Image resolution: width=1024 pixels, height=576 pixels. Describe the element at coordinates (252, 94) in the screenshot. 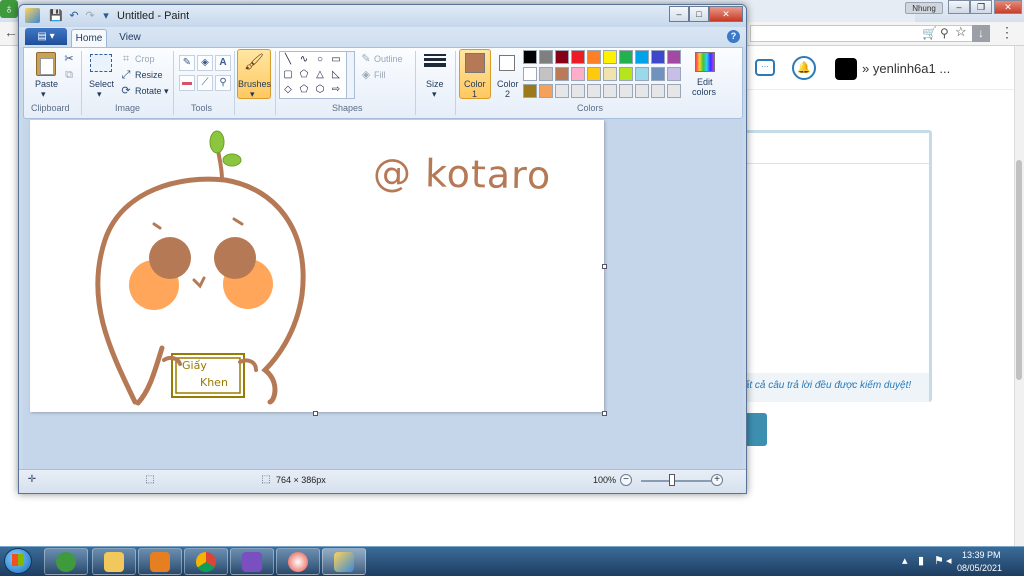

I see `brushes-dropdown-icon: ▾` at that location.